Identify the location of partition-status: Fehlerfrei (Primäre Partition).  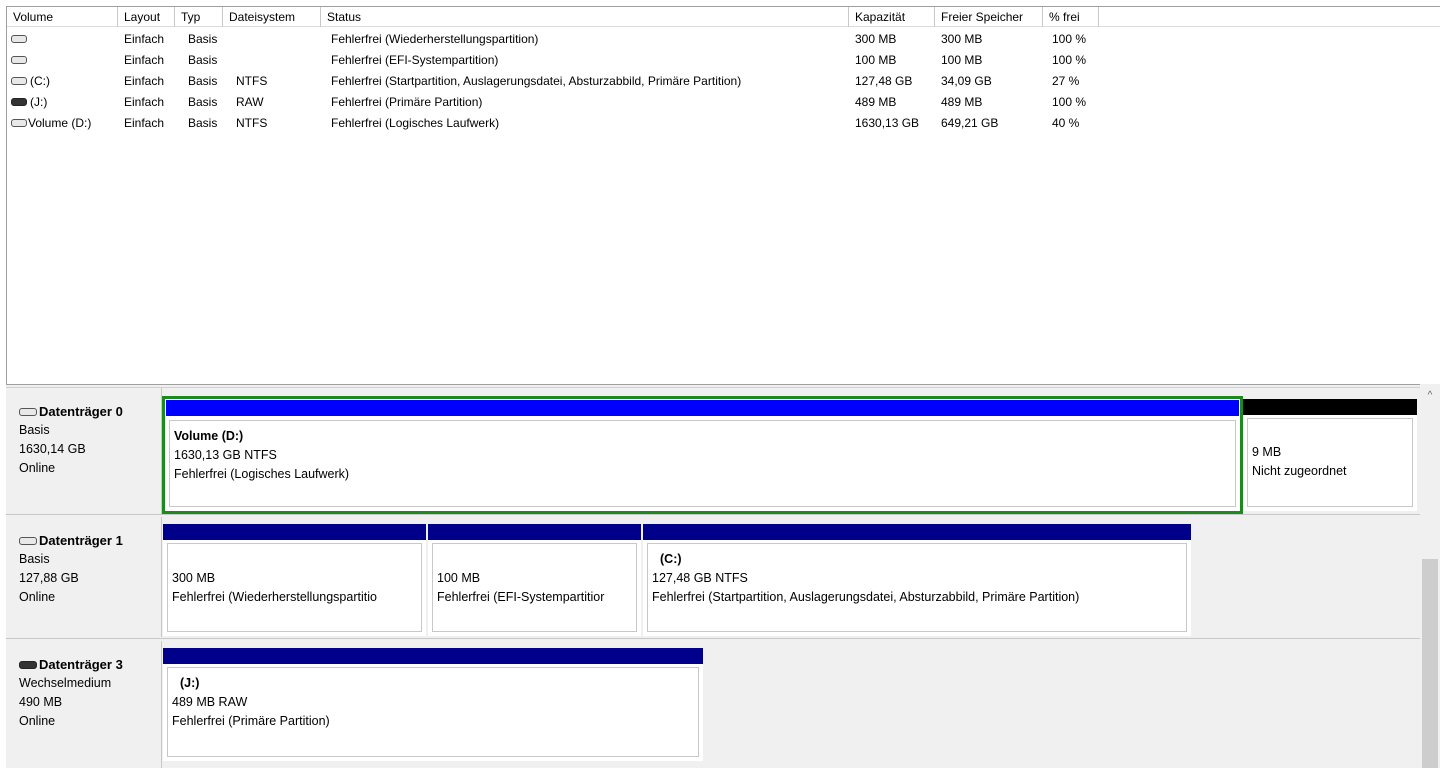
(251, 721).